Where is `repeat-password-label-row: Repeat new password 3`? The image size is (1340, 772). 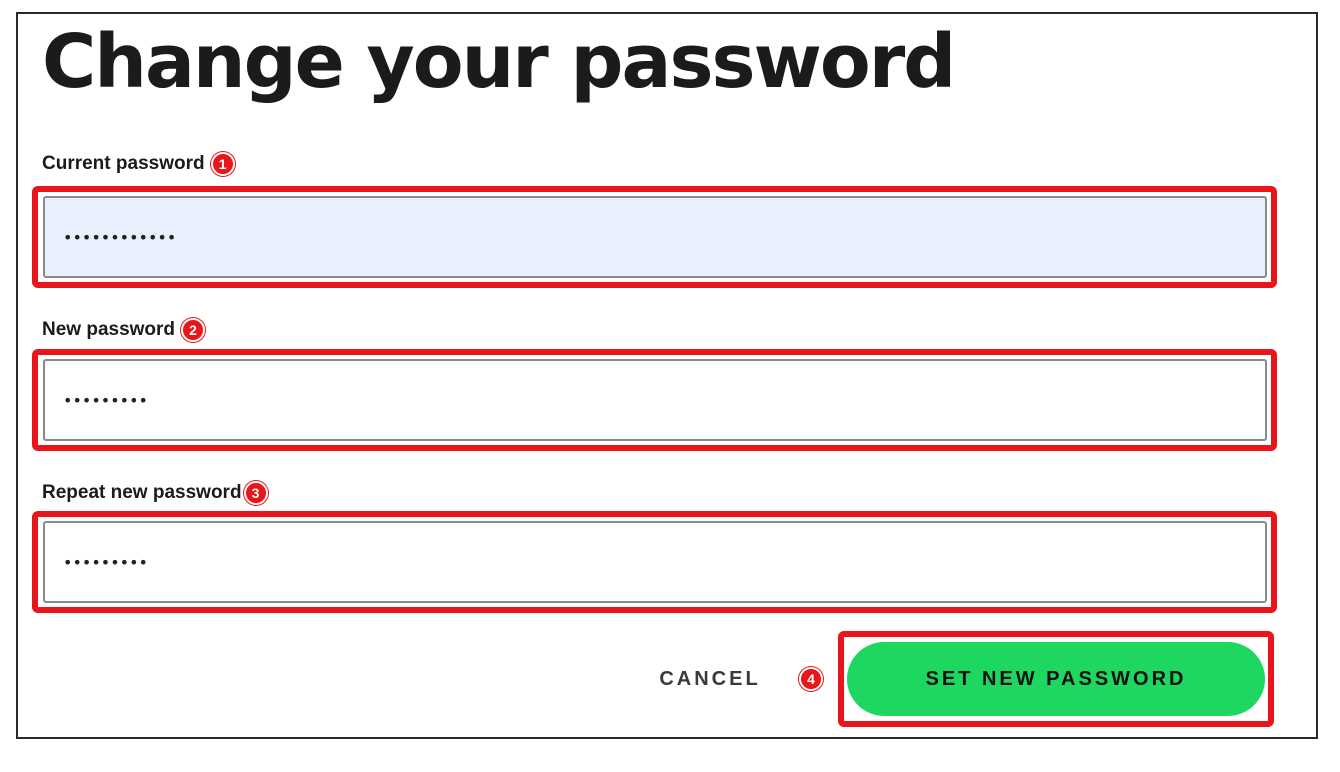 repeat-password-label-row: Repeat new password 3 is located at coordinates (155, 493).